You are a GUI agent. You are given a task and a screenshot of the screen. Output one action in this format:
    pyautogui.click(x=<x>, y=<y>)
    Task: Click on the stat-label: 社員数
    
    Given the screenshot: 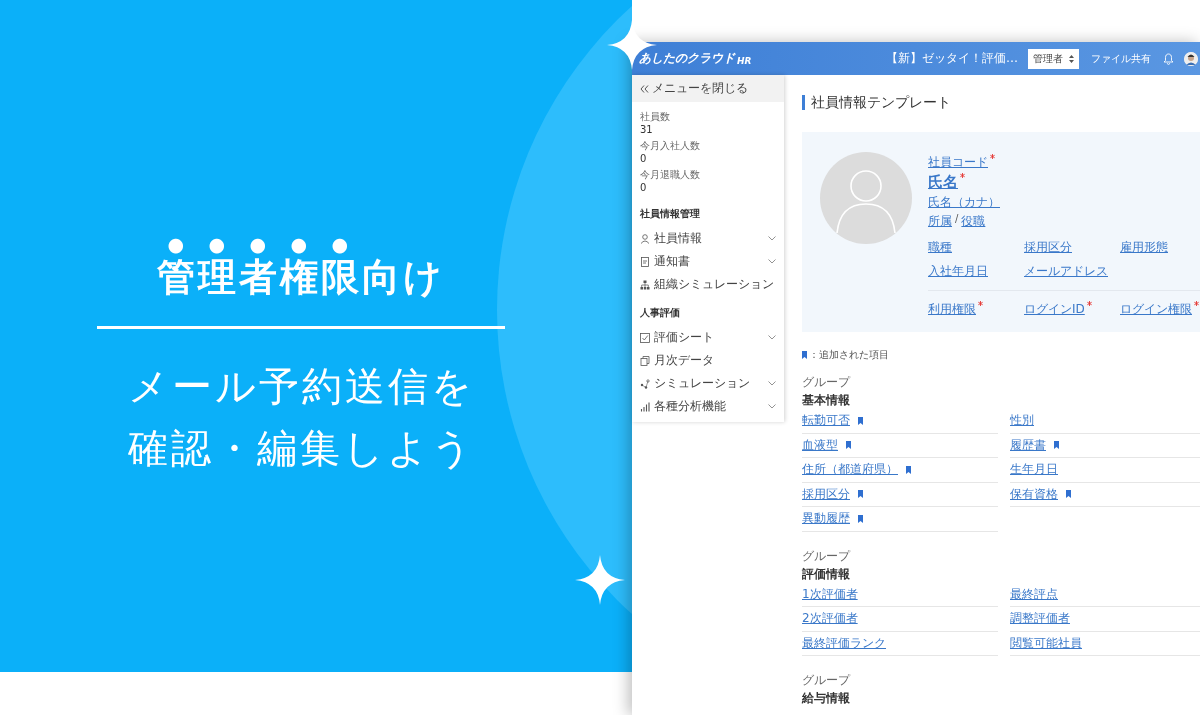 What is the action you would take?
    pyautogui.click(x=655, y=117)
    